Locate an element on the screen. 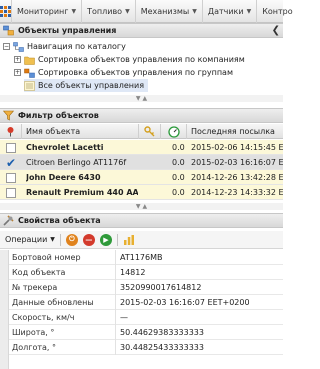 This screenshot has width=320, height=369. menu-item-sensors: Датчики ▼ is located at coordinates (228, 11).